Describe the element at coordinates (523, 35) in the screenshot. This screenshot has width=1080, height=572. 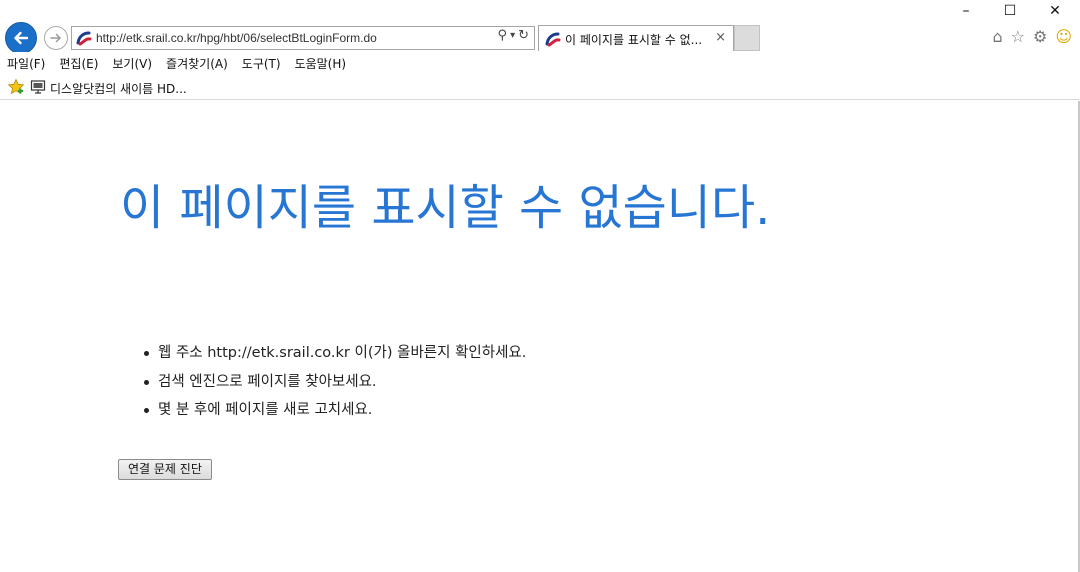
I see `refresh-icon: ↻` at that location.